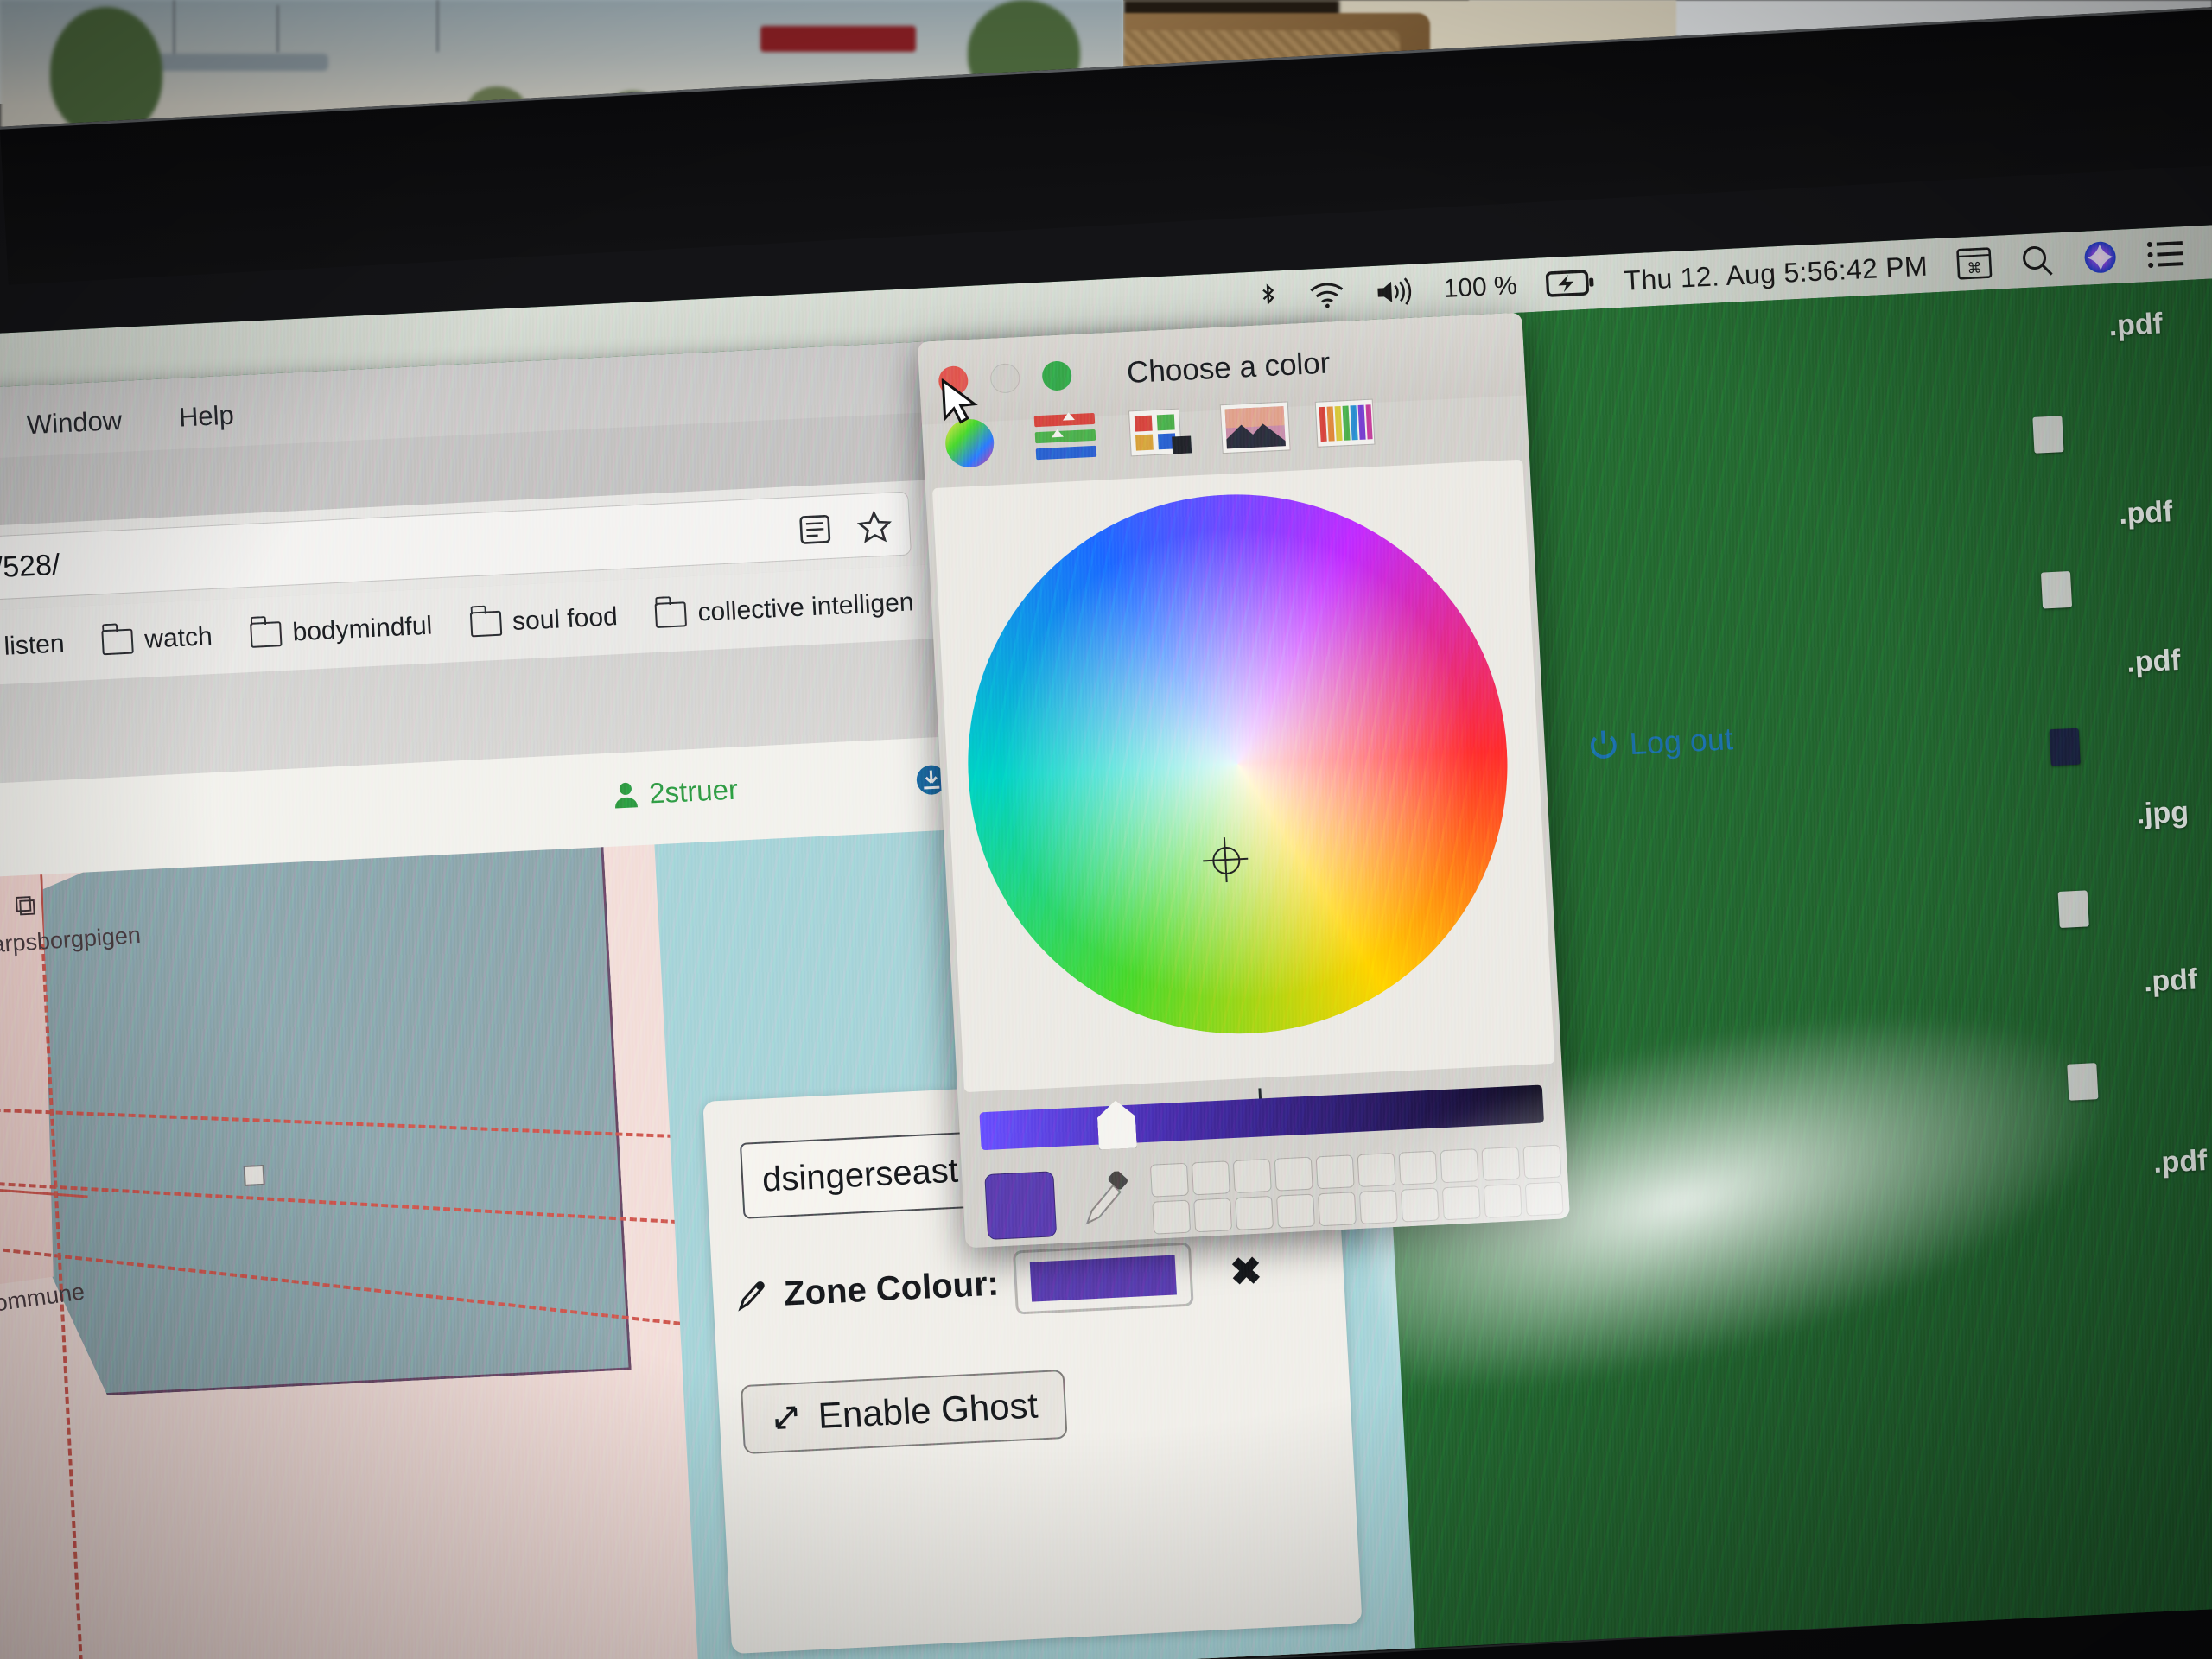 Image resolution: width=2212 pixels, height=1659 pixels. I want to click on logout-label: Log out, so click(1681, 741).